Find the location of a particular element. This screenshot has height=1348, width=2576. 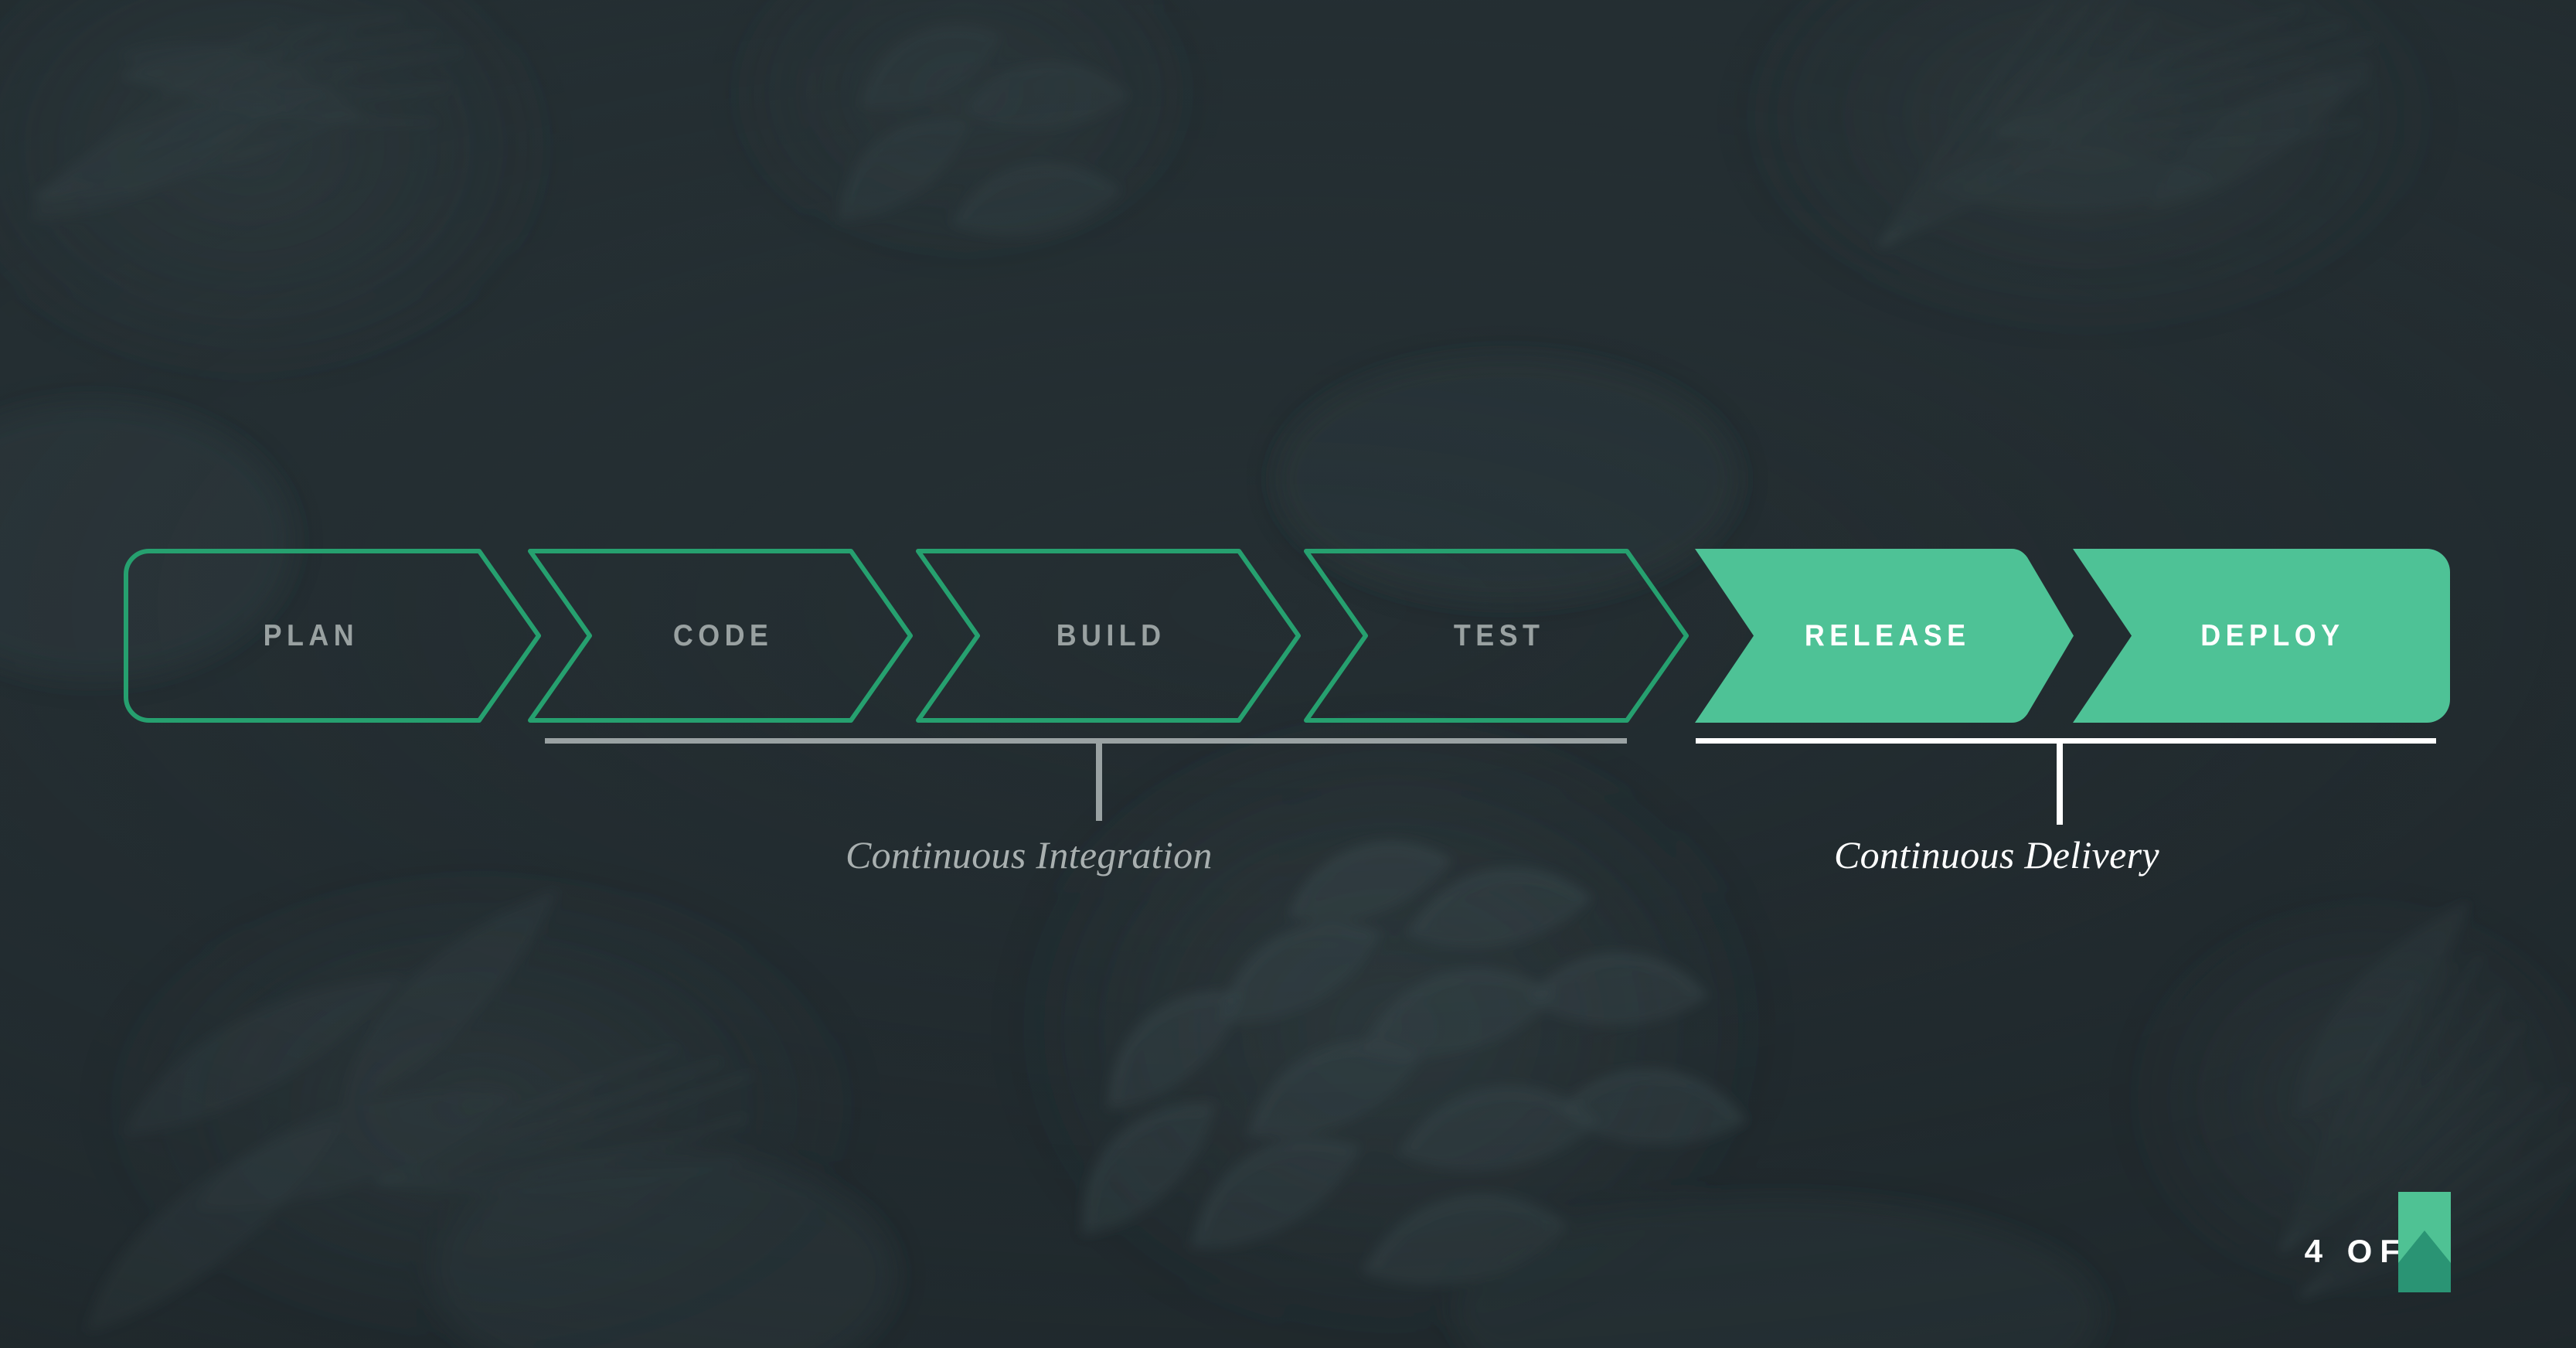

continuous-delivery-rule is located at coordinates (2066, 741).